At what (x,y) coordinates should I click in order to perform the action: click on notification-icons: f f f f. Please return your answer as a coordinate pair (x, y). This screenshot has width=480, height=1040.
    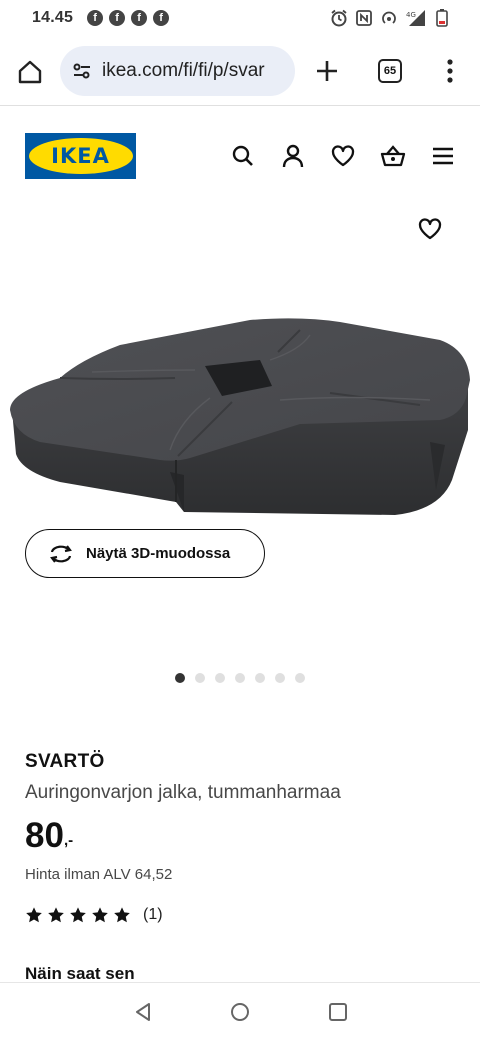
    Looking at the image, I should click on (128, 18).